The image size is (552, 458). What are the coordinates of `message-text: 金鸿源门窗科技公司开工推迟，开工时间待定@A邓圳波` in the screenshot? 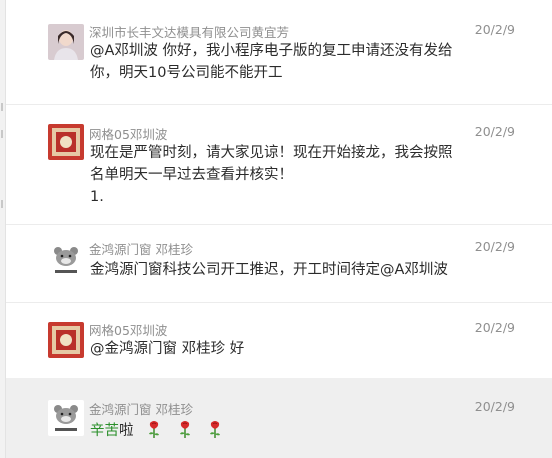 It's located at (270, 270).